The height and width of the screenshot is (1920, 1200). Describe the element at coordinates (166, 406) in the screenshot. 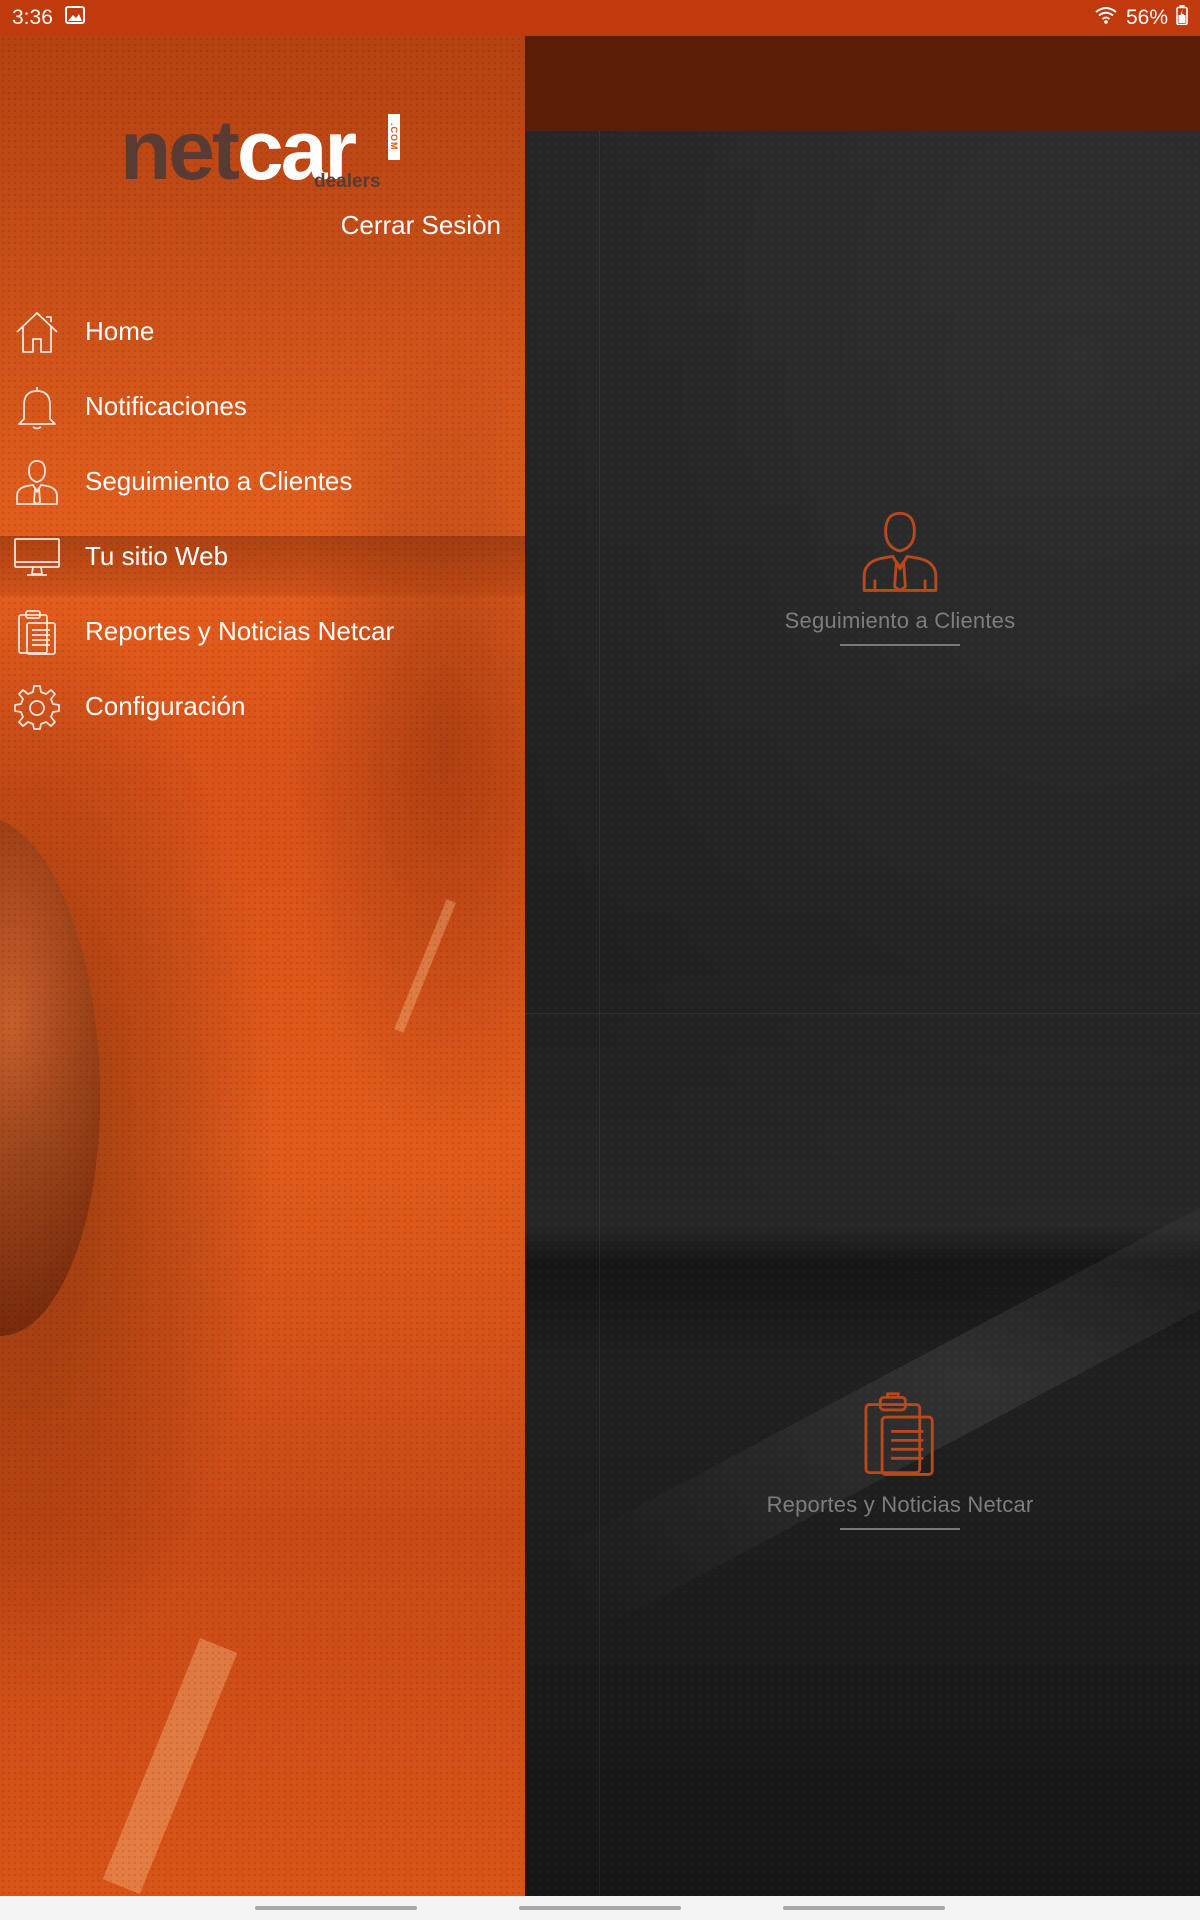

I see `menu-item-label: Notificaciones` at that location.